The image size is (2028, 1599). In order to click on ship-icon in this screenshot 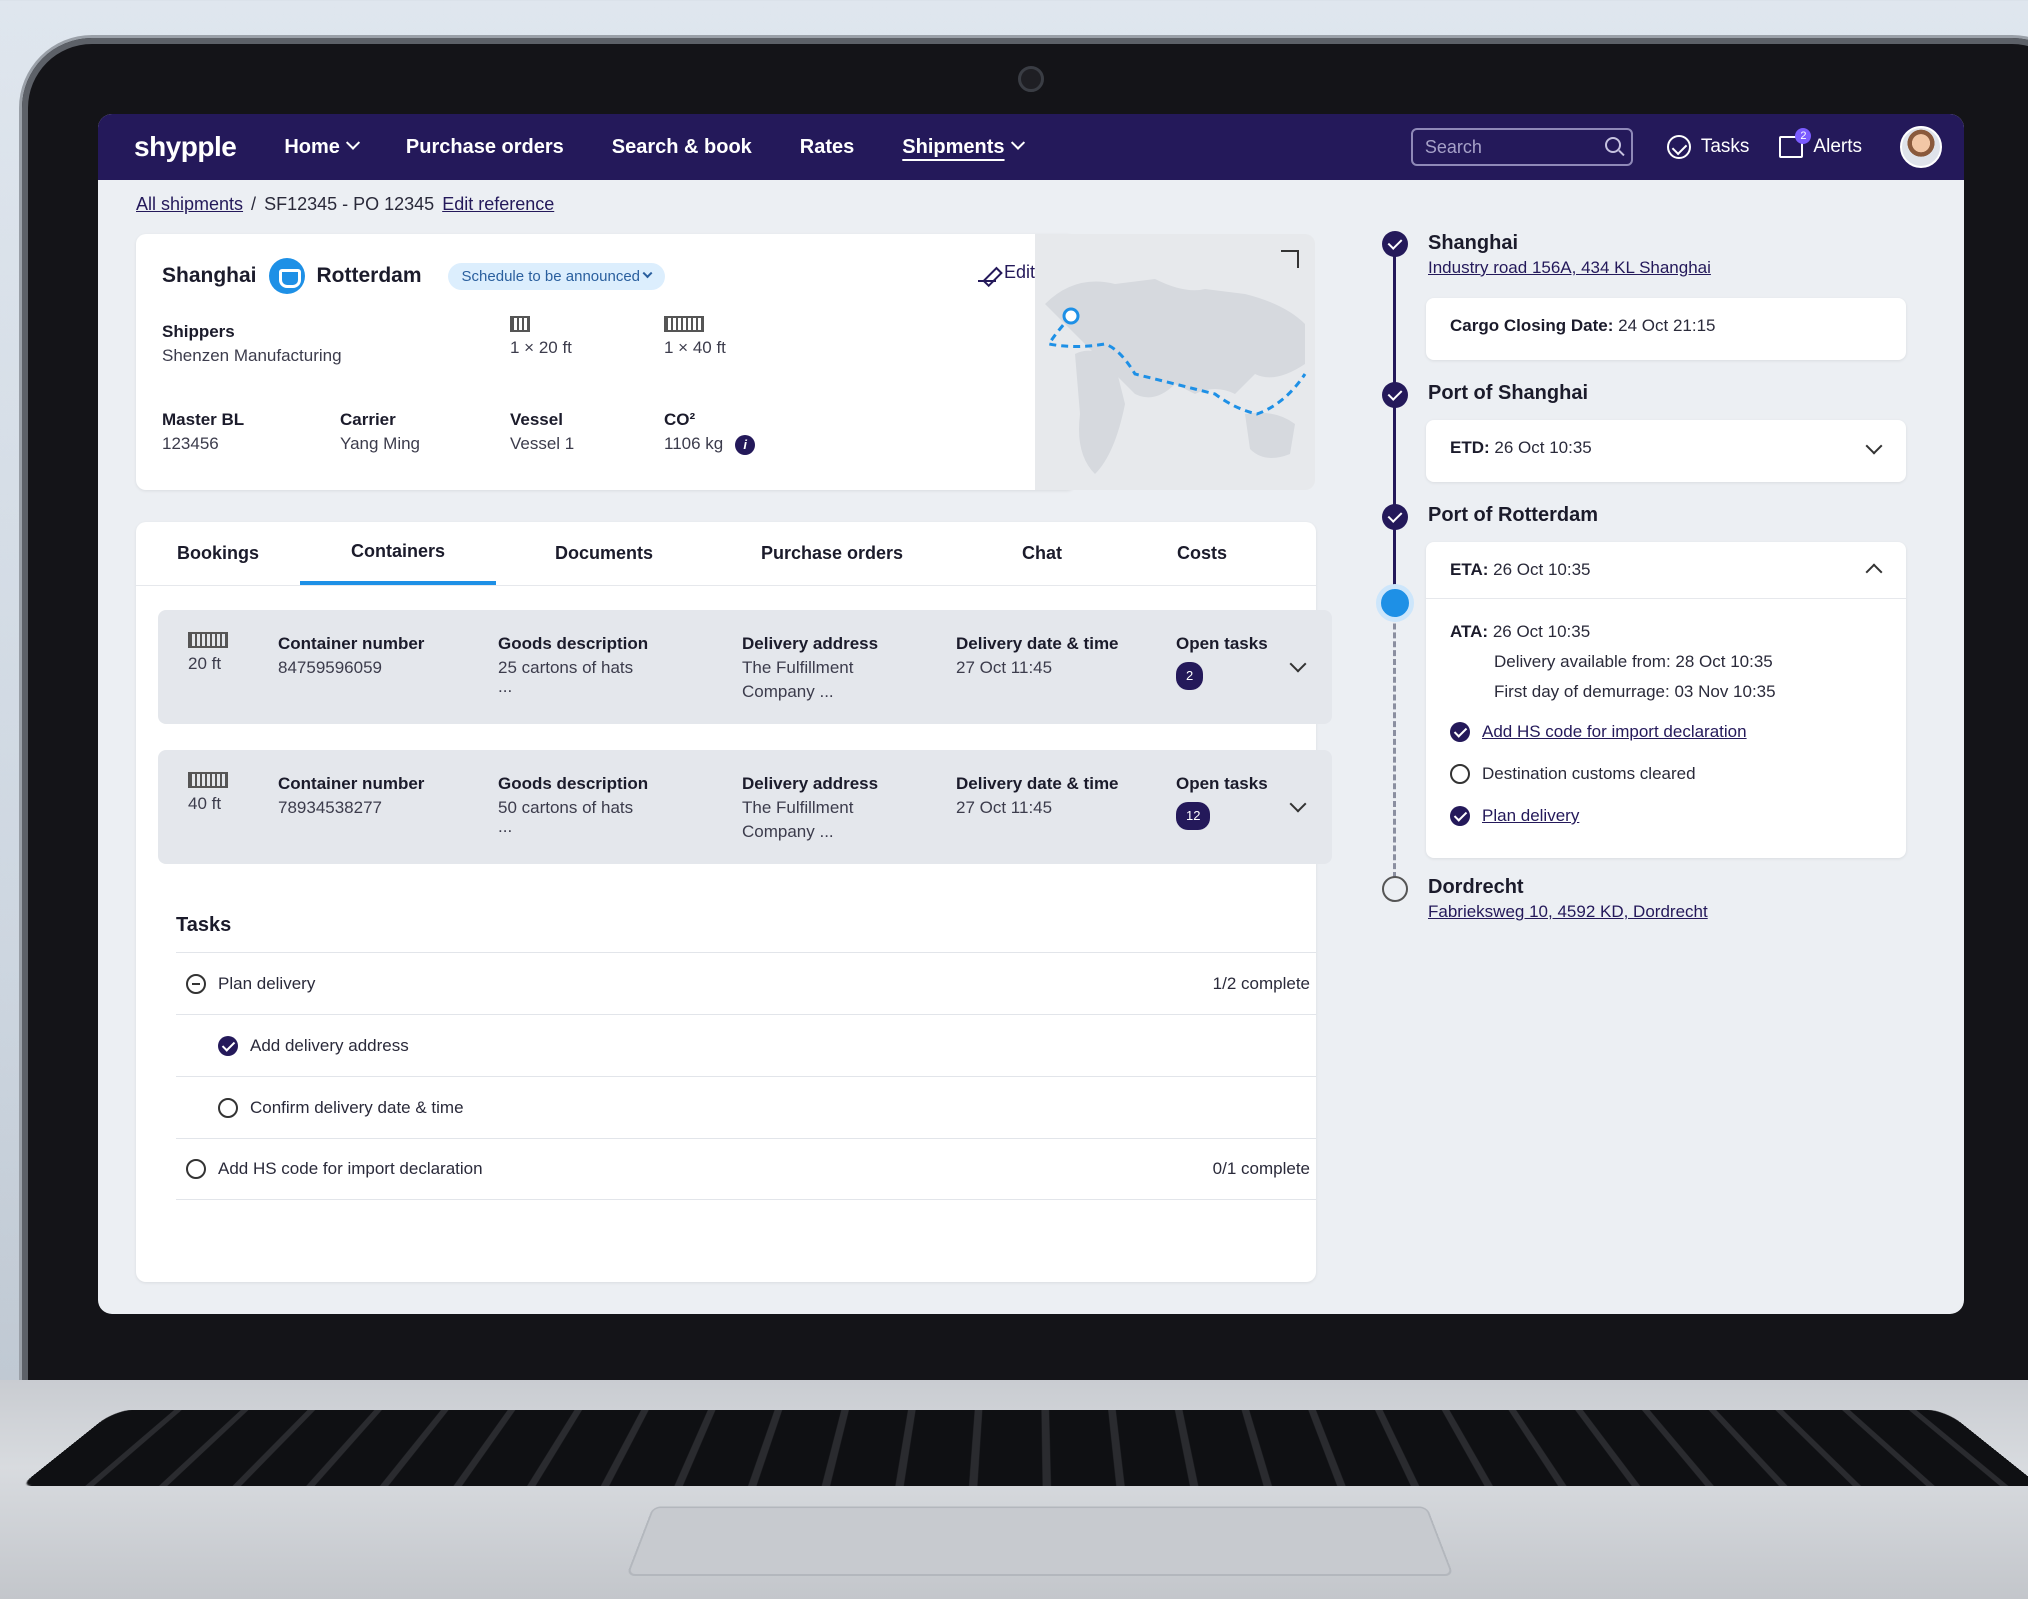, I will do `click(287, 276)`.